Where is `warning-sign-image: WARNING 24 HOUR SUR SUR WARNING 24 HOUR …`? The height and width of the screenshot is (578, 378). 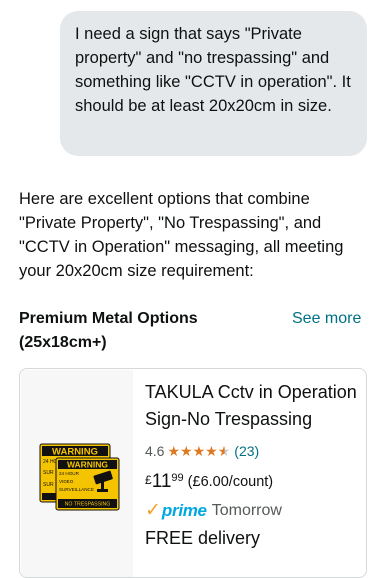 warning-sign-image: WARNING 24 HOUR SUR SUR WARNING 24 HOUR … is located at coordinates (79, 477).